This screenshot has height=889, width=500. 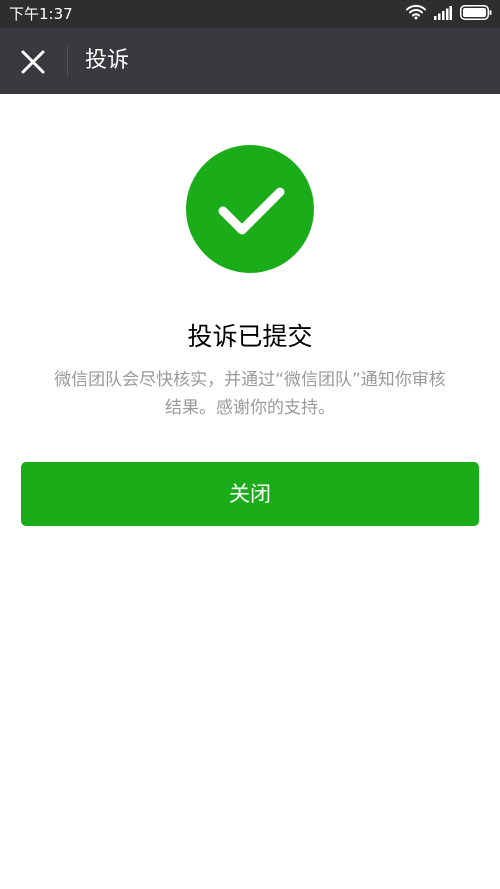 What do you see at coordinates (250, 336) in the screenshot?
I see `result-title: 投诉已提交` at bounding box center [250, 336].